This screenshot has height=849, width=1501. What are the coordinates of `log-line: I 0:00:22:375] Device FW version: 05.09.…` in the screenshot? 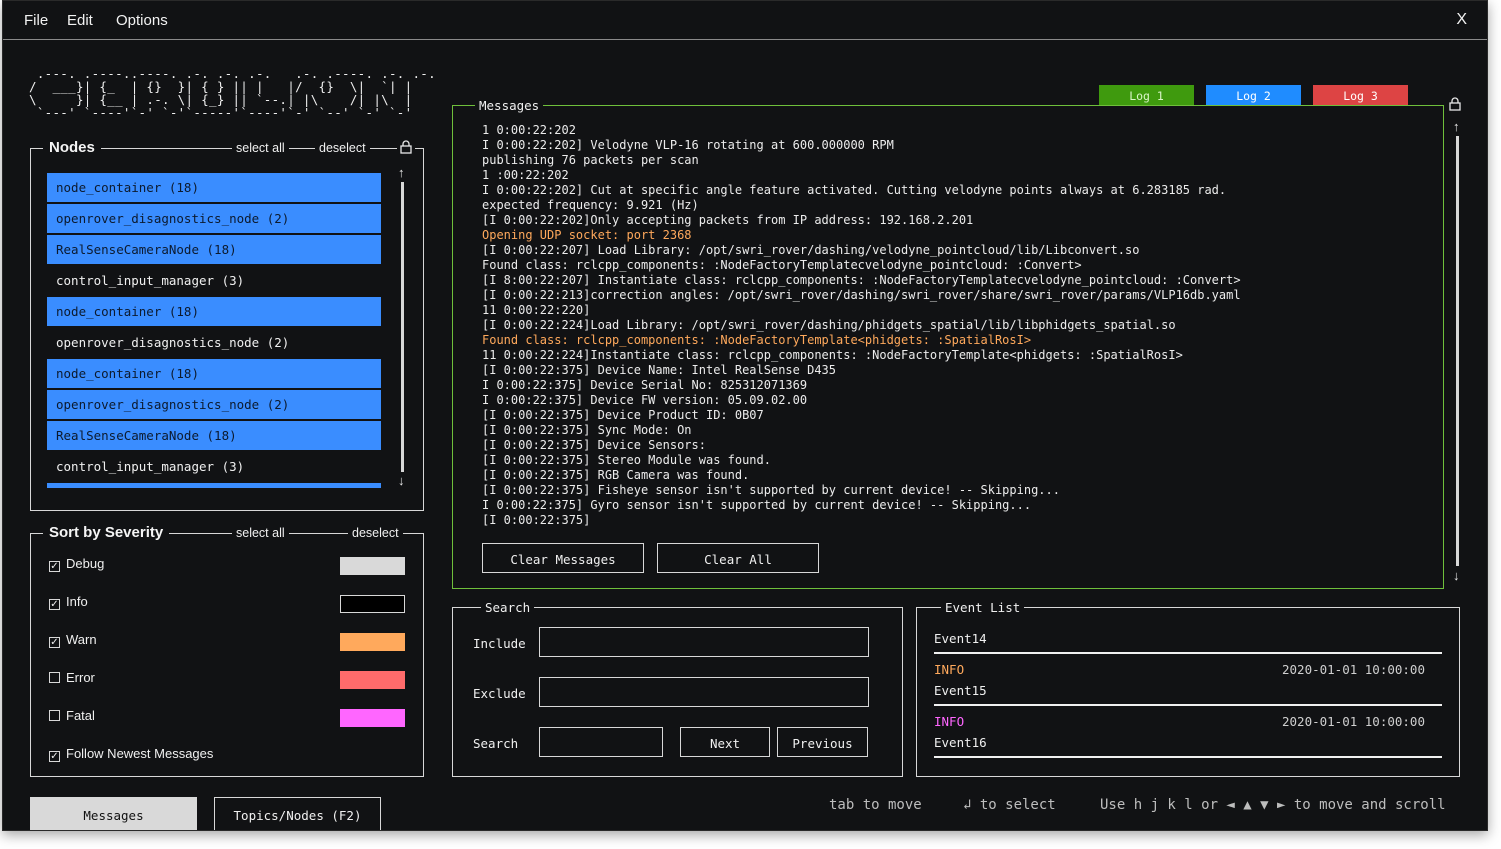 It's located at (645, 400).